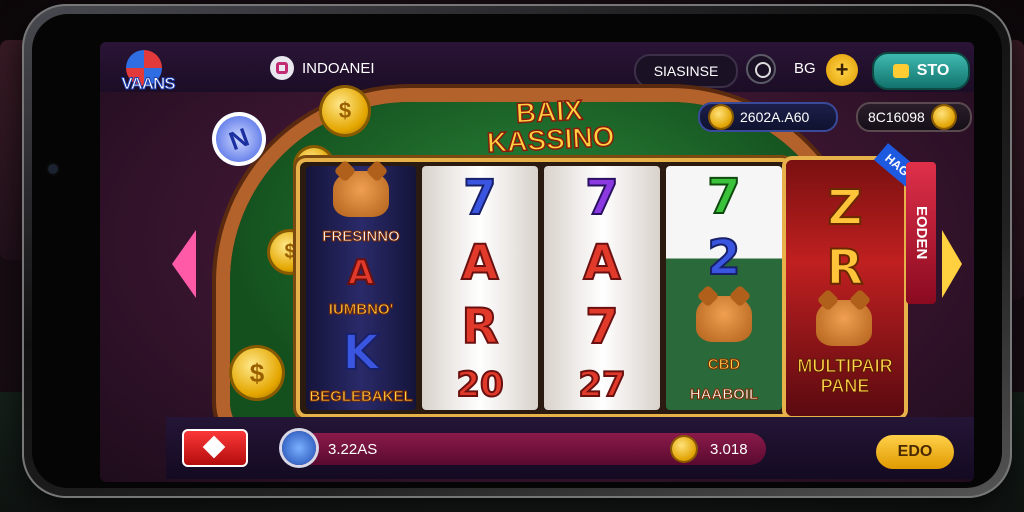  What do you see at coordinates (915, 452) in the screenshot?
I see `spin-button: EDO` at bounding box center [915, 452].